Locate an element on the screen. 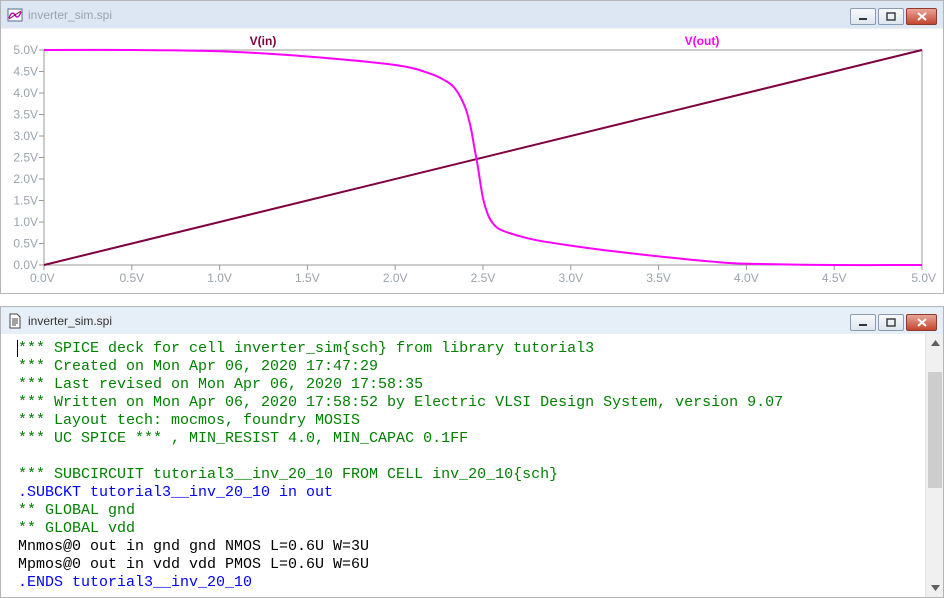 The height and width of the screenshot is (598, 944). x-tick-label: 4.5V is located at coordinates (834, 278).